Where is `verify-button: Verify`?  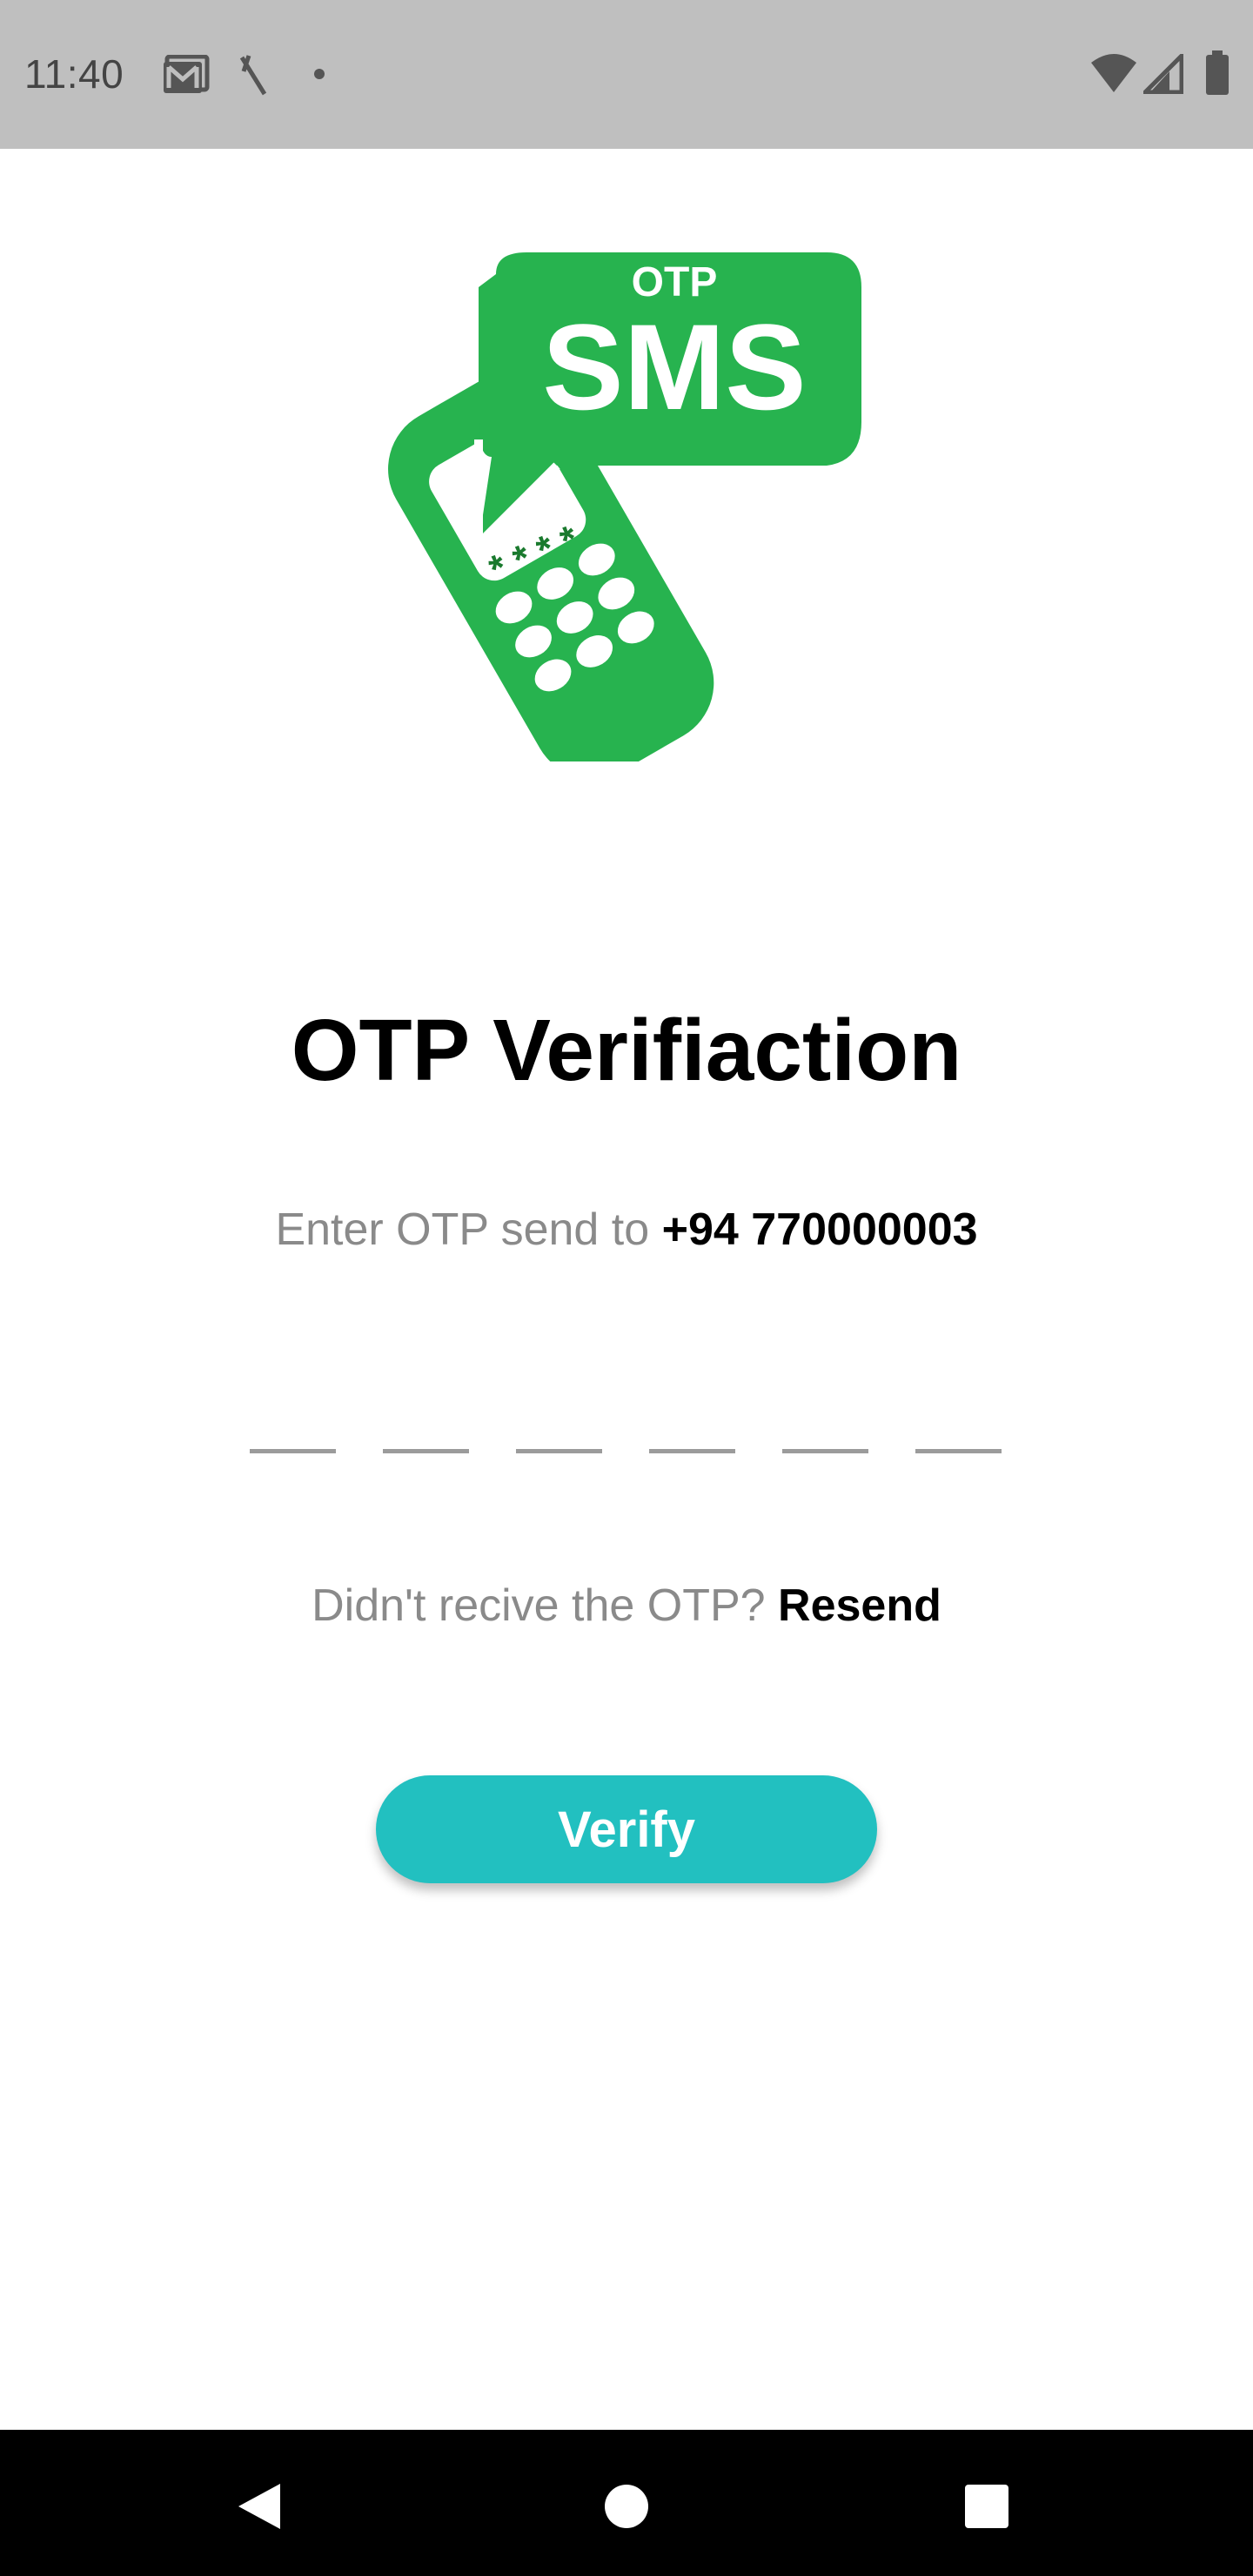 verify-button: Verify is located at coordinates (626, 1829).